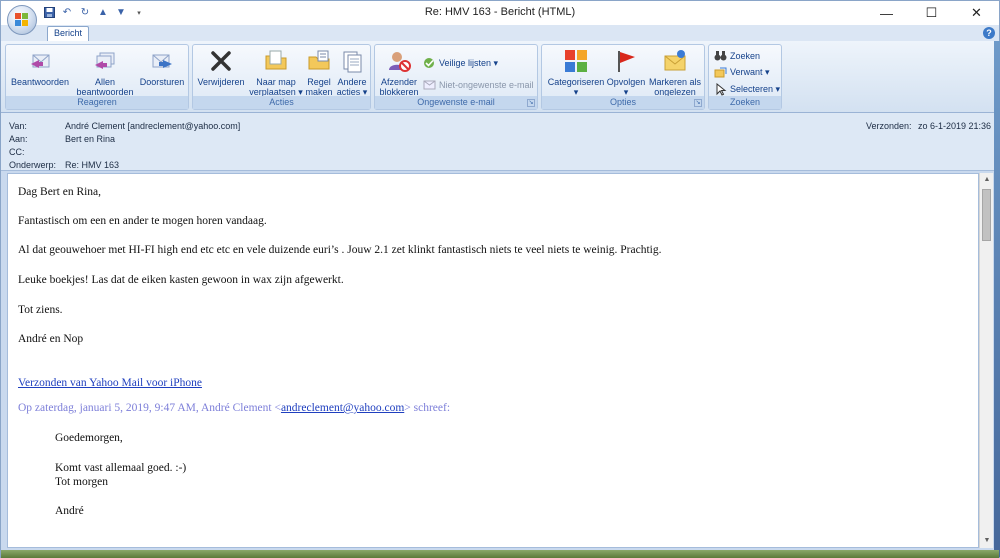 The image size is (1000, 558). I want to click on not-junk-label: Niet-ongewenste e-mail, so click(486, 84).